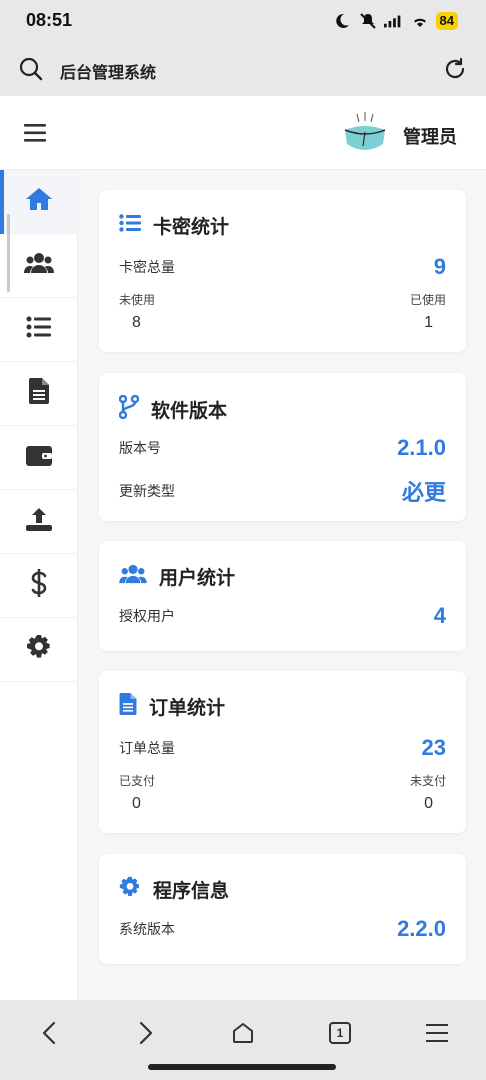 This screenshot has width=486, height=1080. I want to click on upload-icon, so click(39, 521).